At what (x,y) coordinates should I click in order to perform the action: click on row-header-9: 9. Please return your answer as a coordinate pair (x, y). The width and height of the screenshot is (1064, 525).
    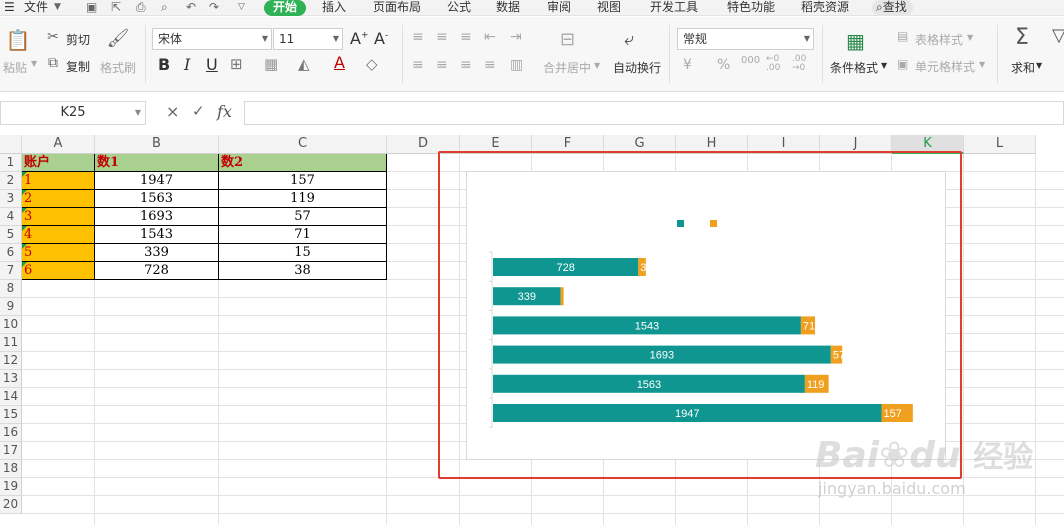
    Looking at the image, I should click on (11, 307).